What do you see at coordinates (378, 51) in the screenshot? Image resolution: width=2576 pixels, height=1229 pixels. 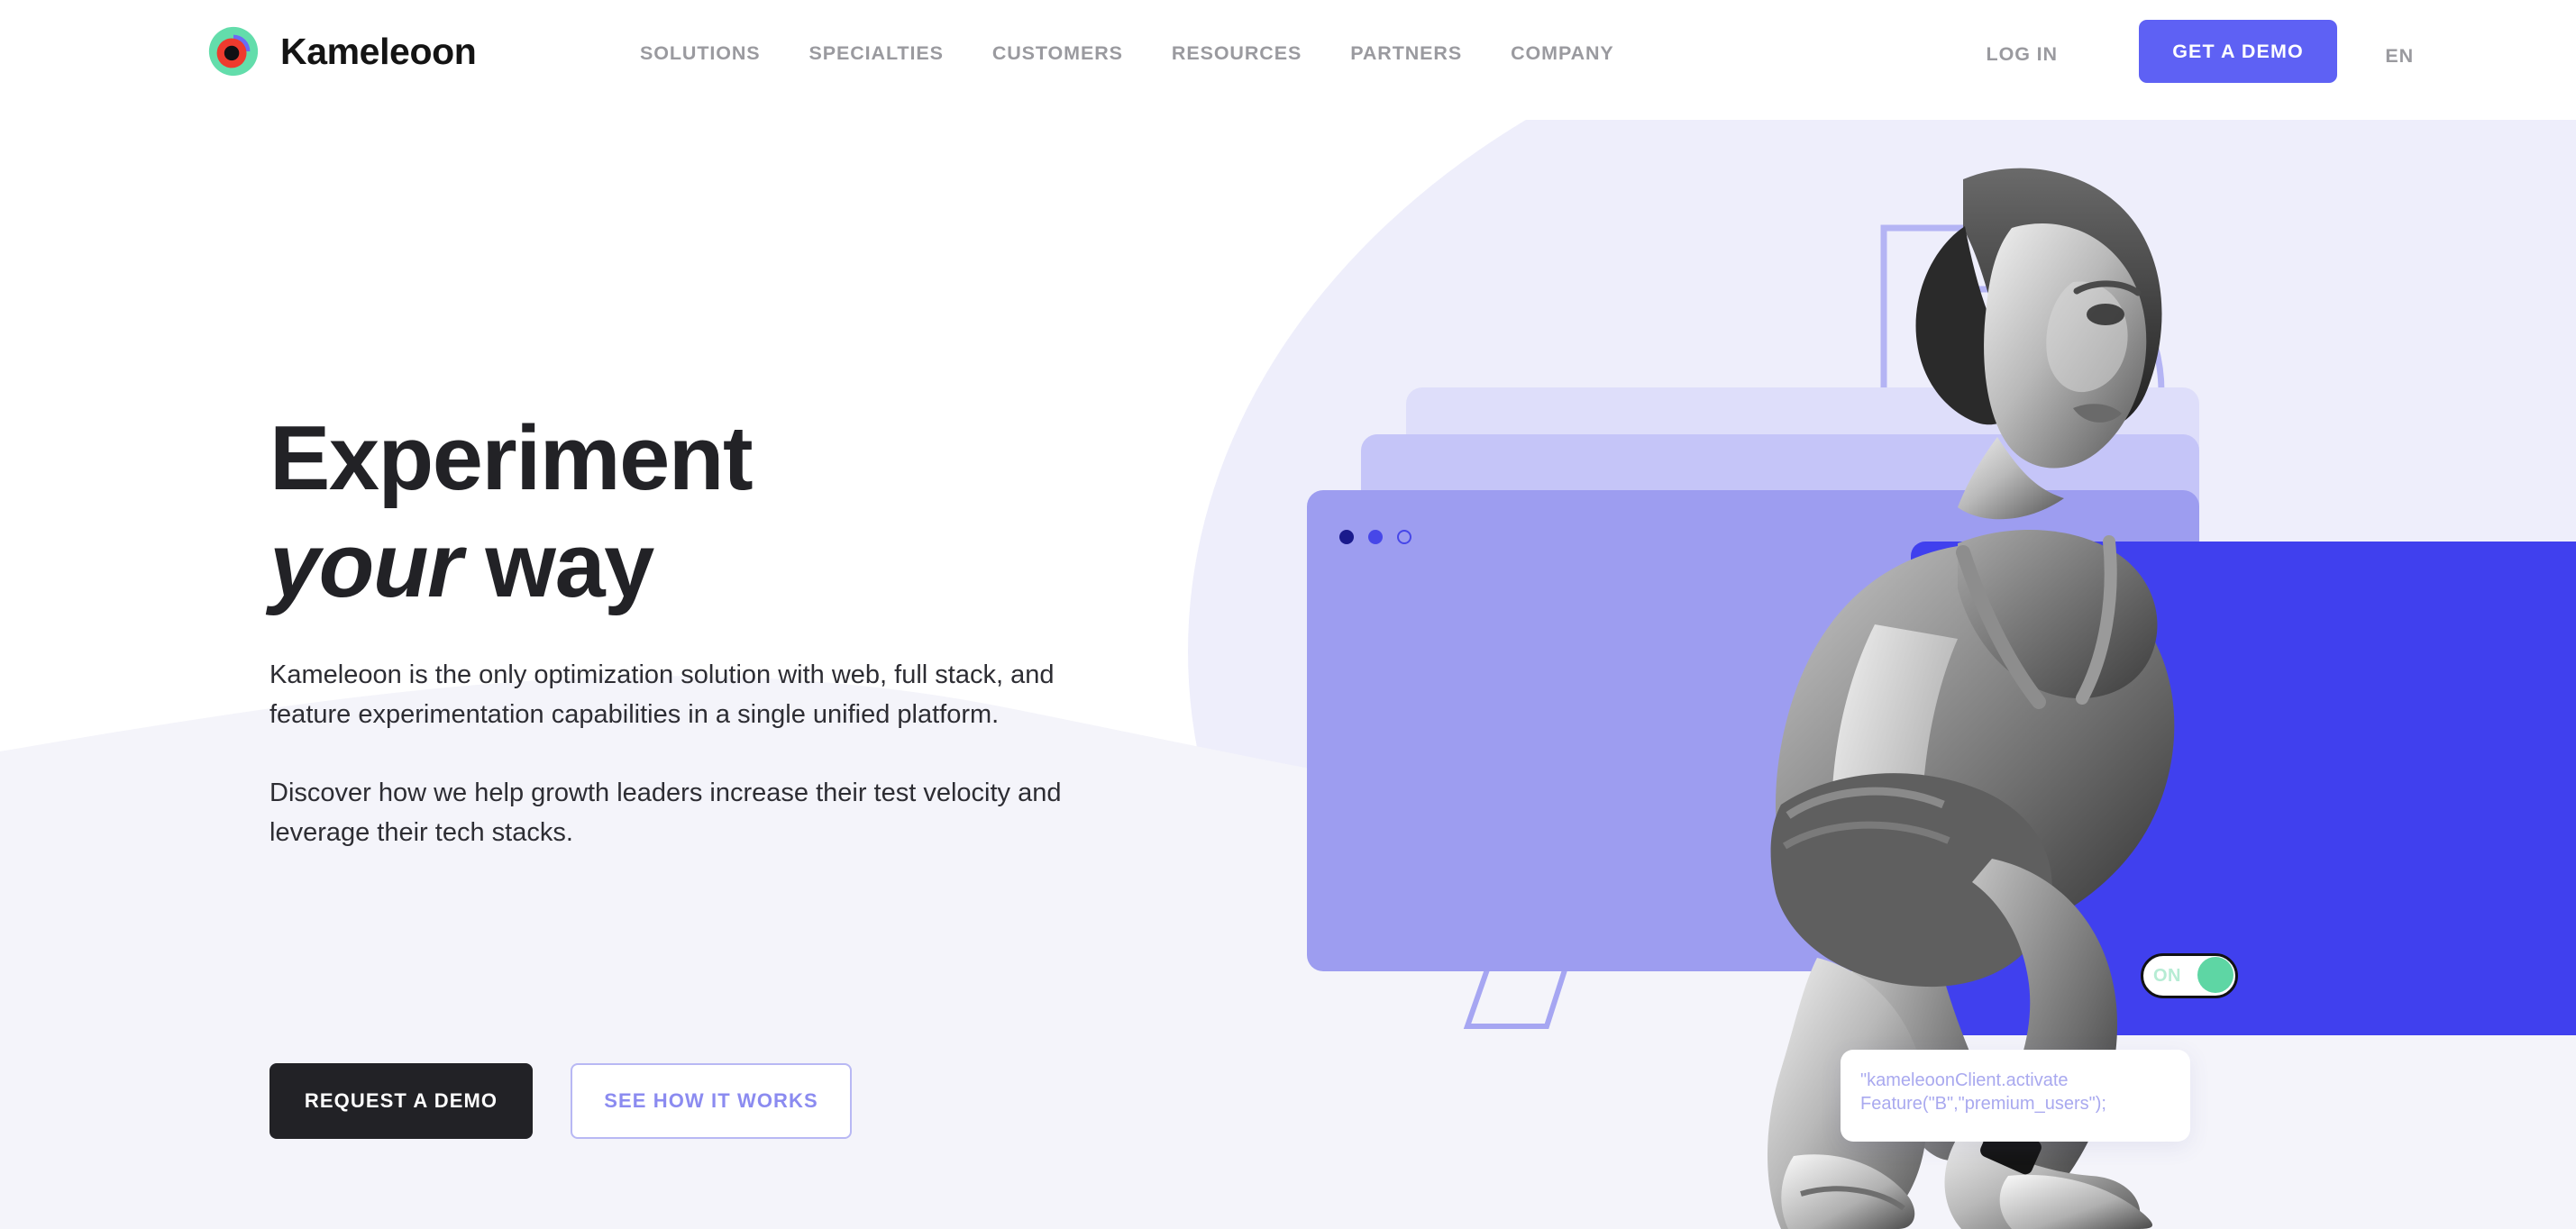 I see `logo-wordmark: Kameleoon` at bounding box center [378, 51].